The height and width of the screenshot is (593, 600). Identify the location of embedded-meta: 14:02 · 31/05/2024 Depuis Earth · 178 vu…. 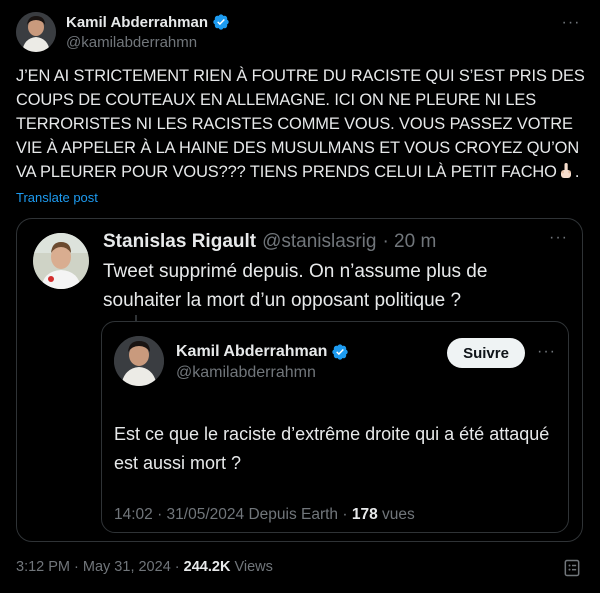
(264, 515).